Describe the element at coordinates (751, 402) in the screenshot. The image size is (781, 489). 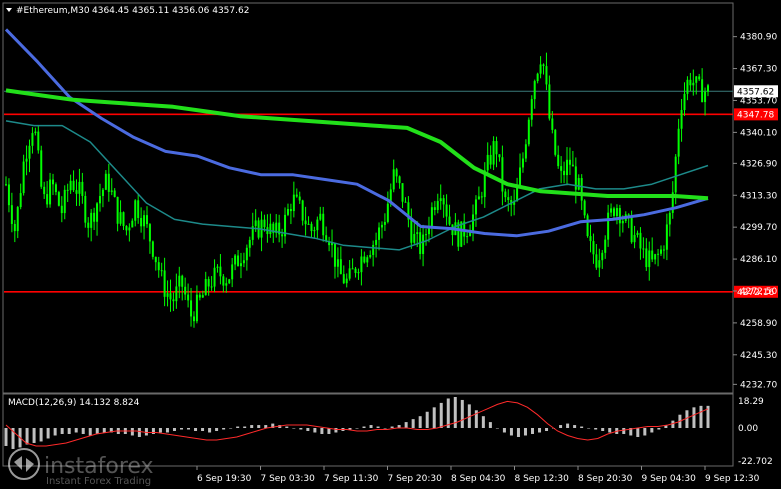
I see `macd-tick-top: 18.29` at that location.